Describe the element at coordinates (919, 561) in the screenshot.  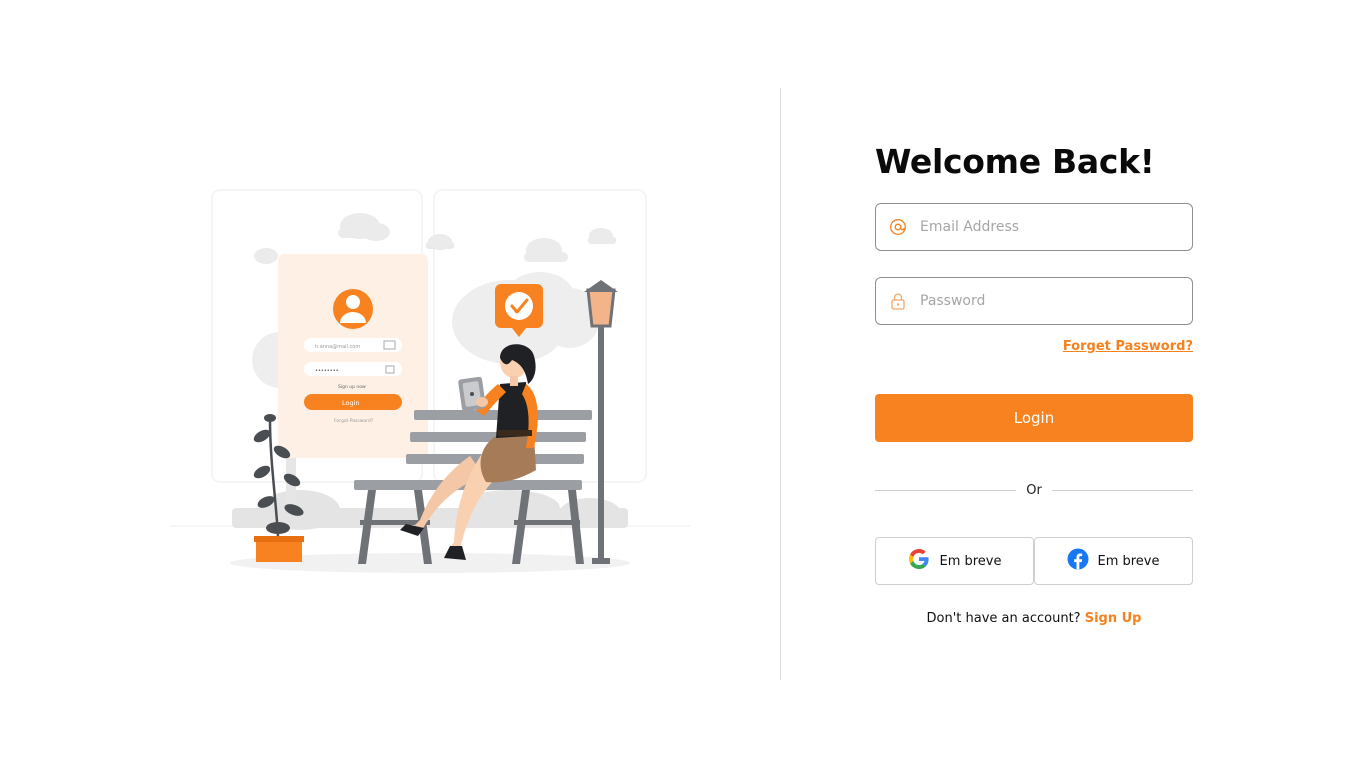
I see `google-icon` at that location.